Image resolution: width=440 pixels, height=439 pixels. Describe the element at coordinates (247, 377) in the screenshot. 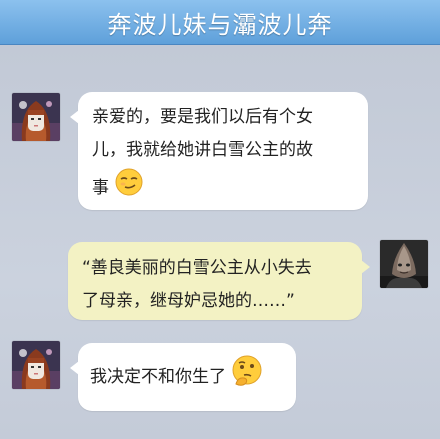

I see `thinking-emoji-icon` at that location.